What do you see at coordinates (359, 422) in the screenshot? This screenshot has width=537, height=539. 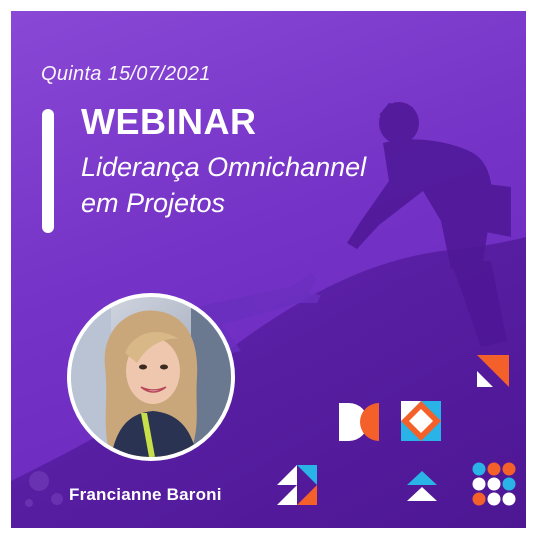 I see `brand-shape-dc` at bounding box center [359, 422].